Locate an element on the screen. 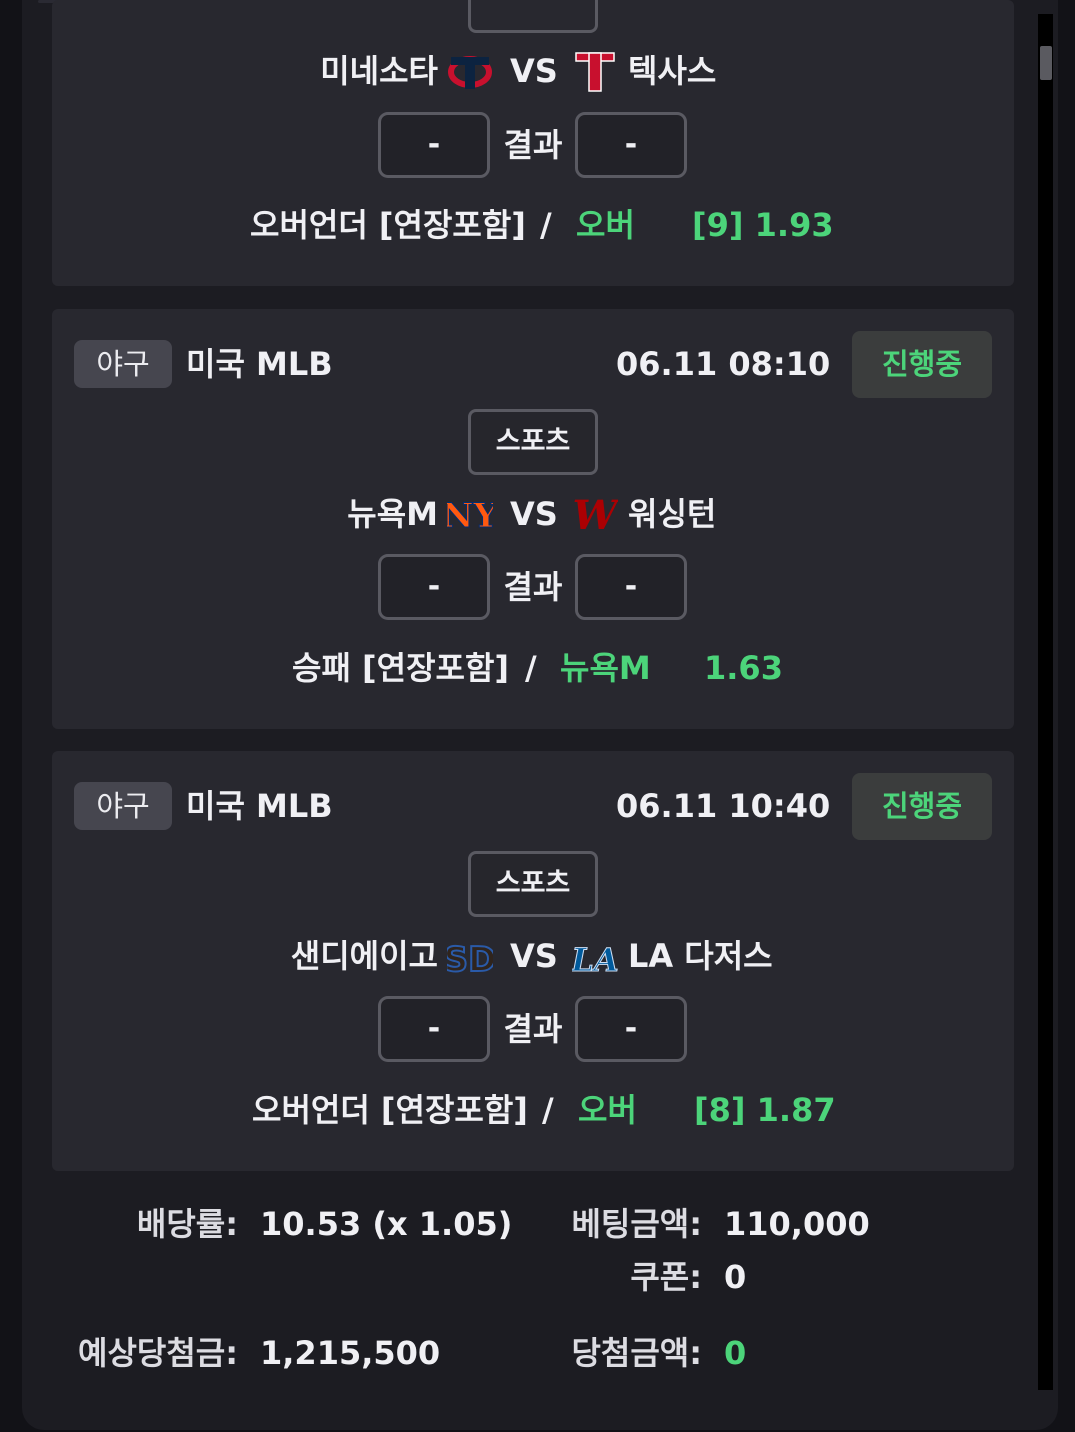 This screenshot has height=1432, width=1075. matchup: 샌디에이고 SD VS LA LA 다저스 is located at coordinates (533, 956).